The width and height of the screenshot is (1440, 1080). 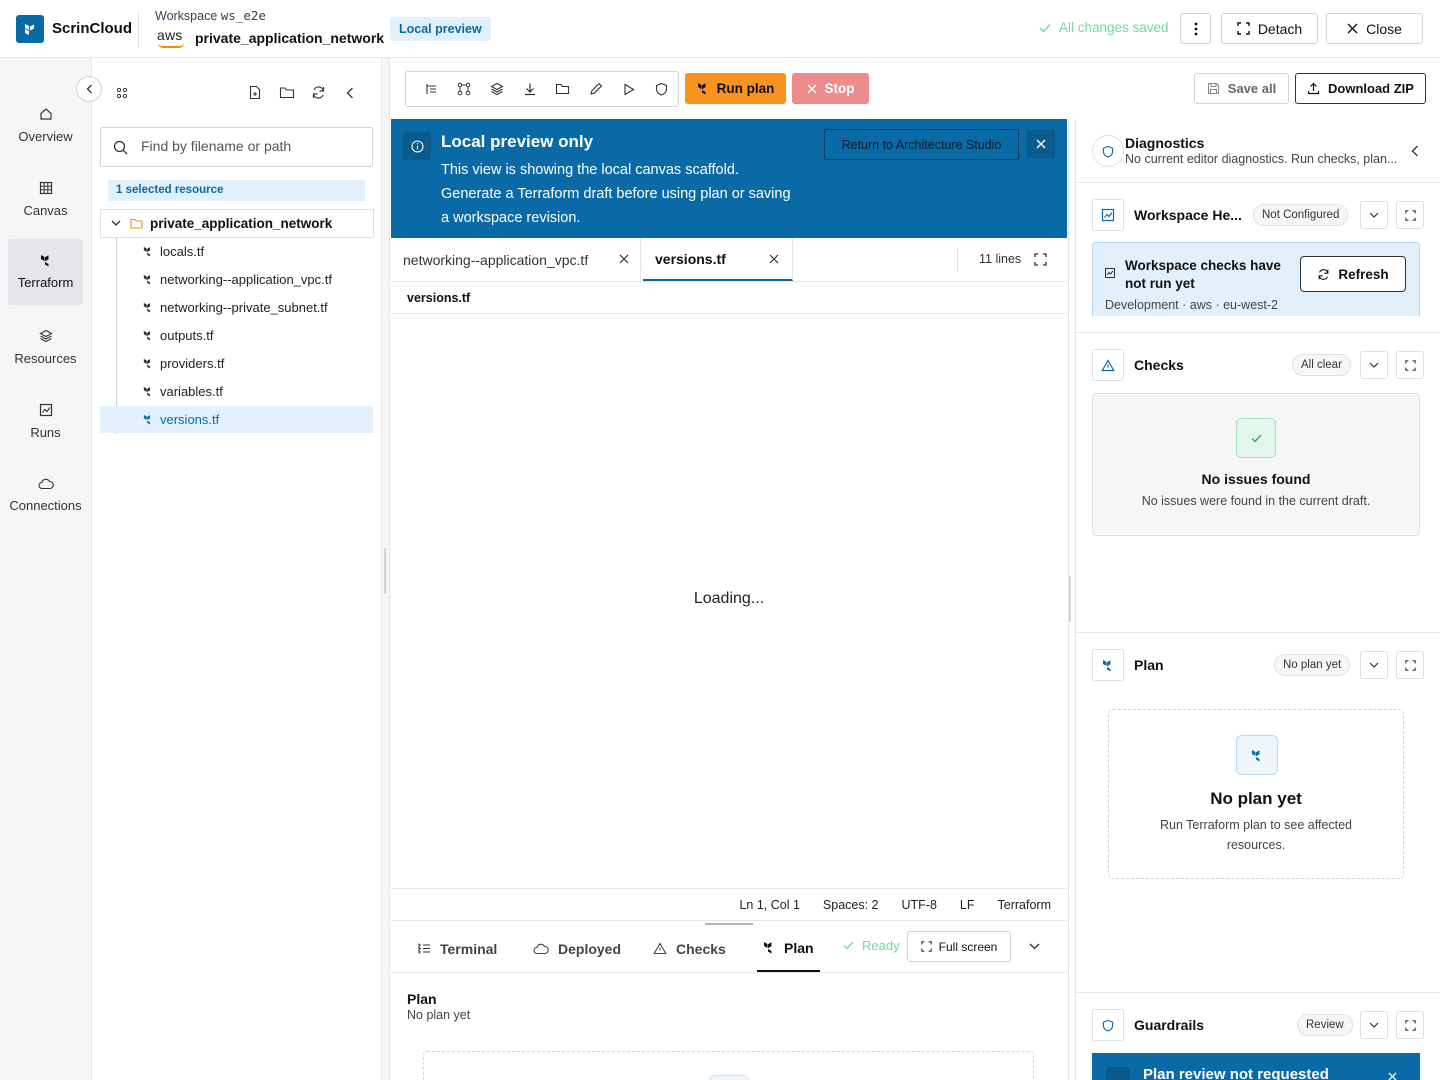 What do you see at coordinates (959, 946) in the screenshot?
I see `full-screen-button: Full screen` at bounding box center [959, 946].